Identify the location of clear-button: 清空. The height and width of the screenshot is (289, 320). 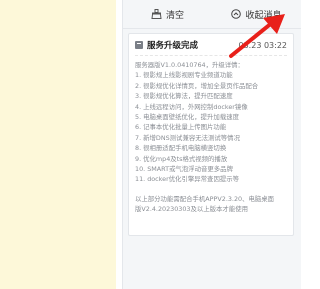
(167, 14).